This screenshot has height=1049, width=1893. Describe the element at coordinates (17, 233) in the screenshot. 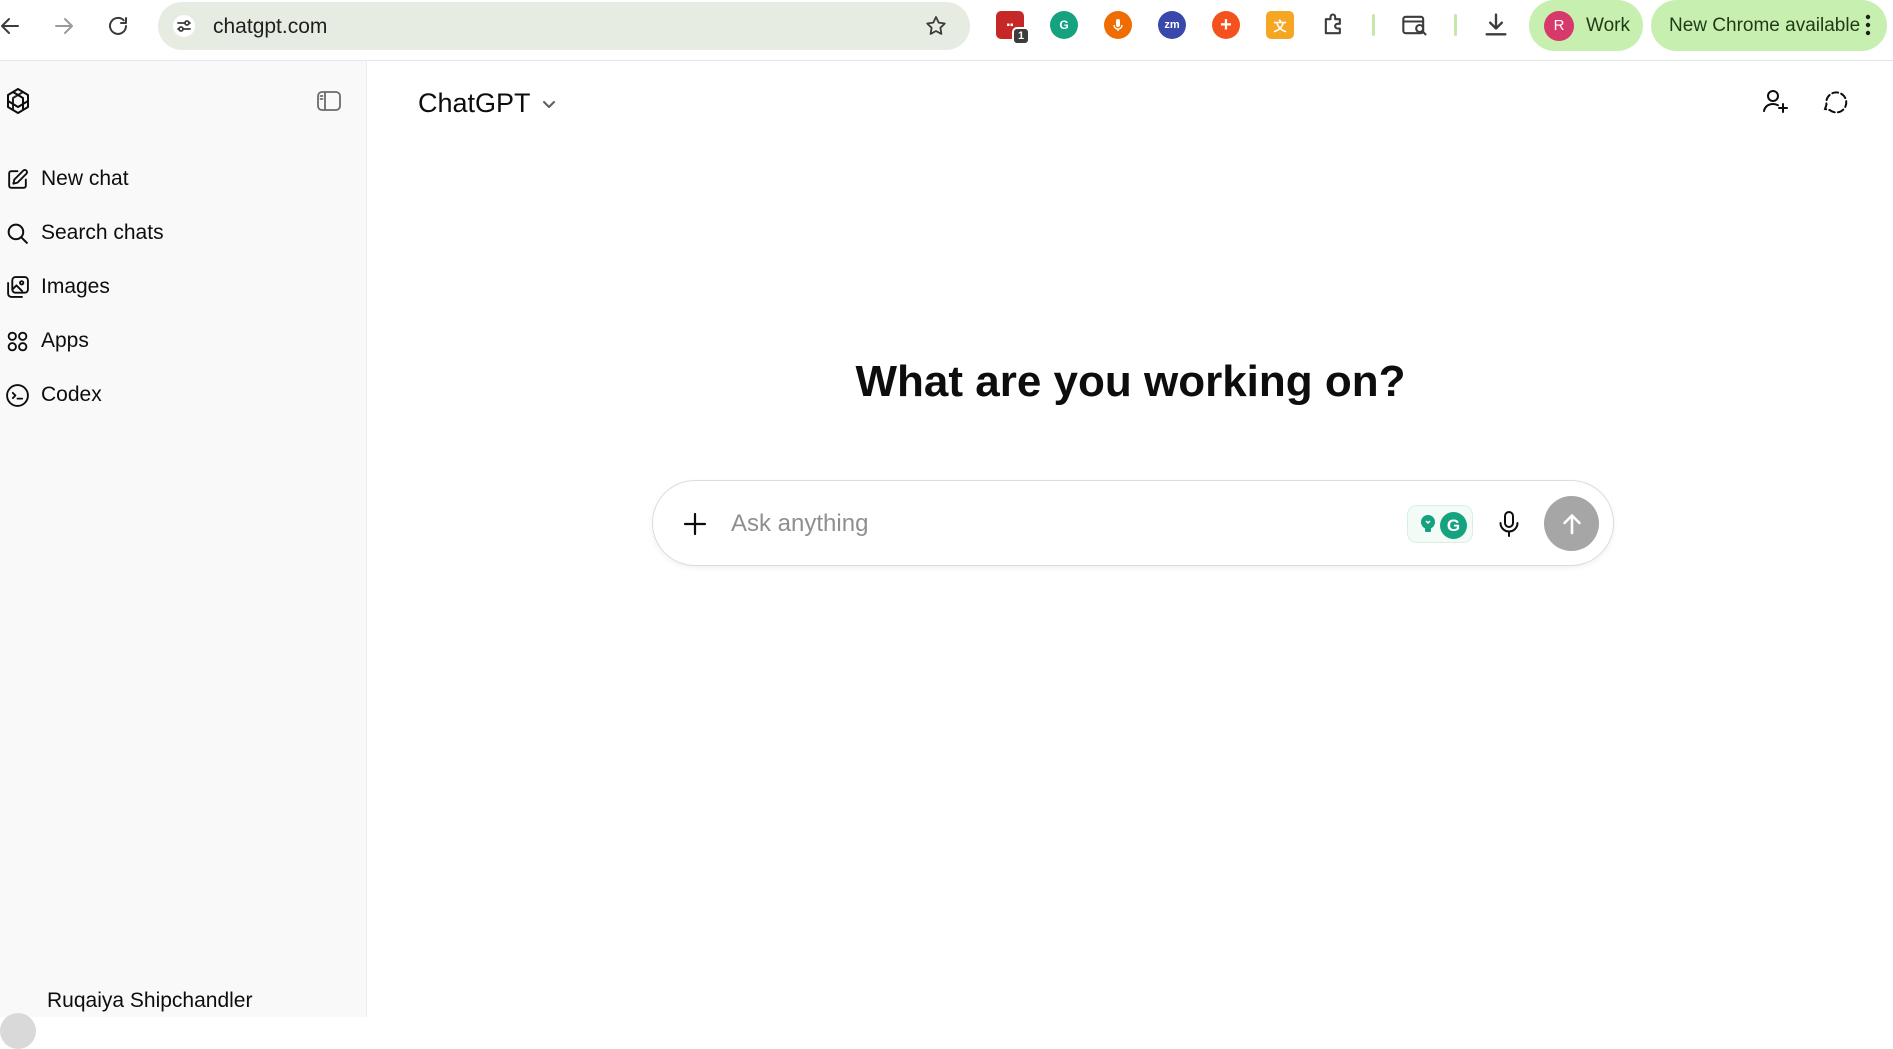

I see `search-icon` at that location.